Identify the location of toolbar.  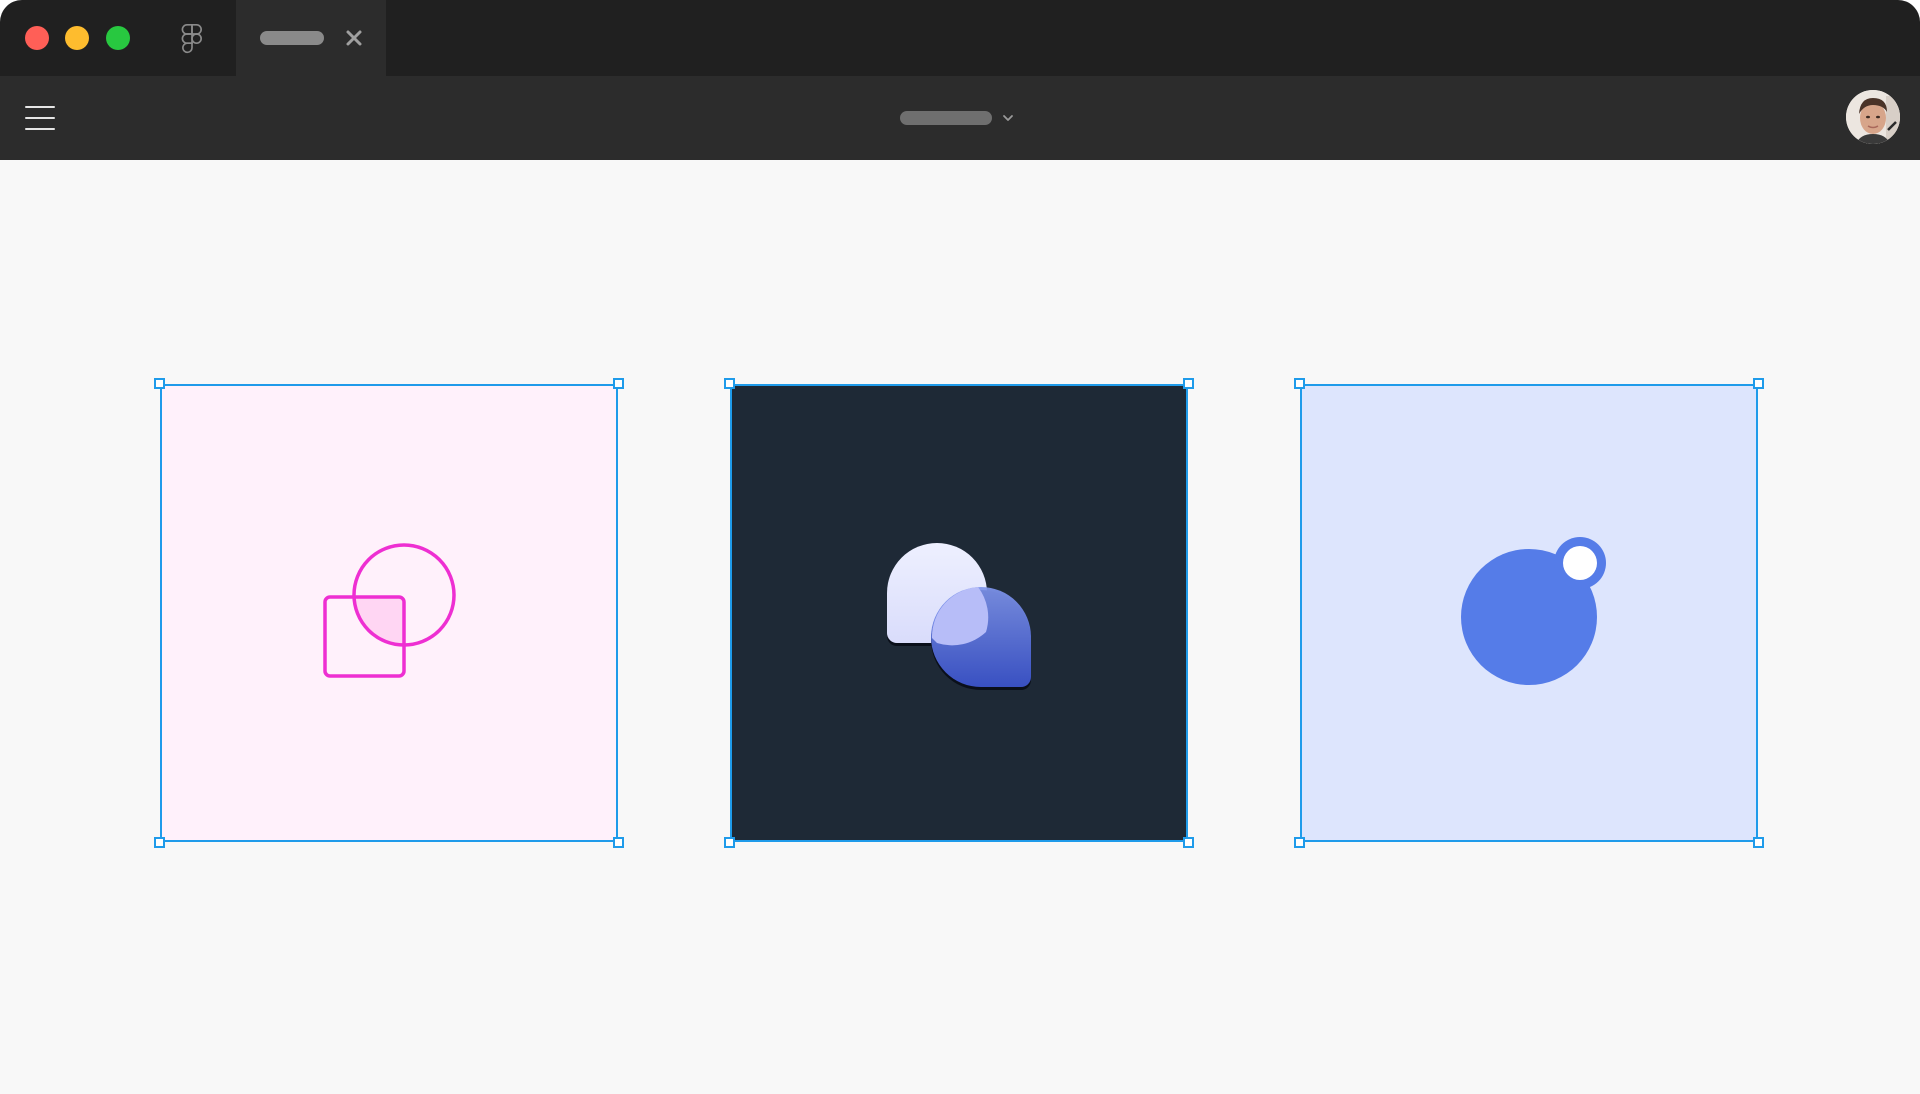
(960, 118).